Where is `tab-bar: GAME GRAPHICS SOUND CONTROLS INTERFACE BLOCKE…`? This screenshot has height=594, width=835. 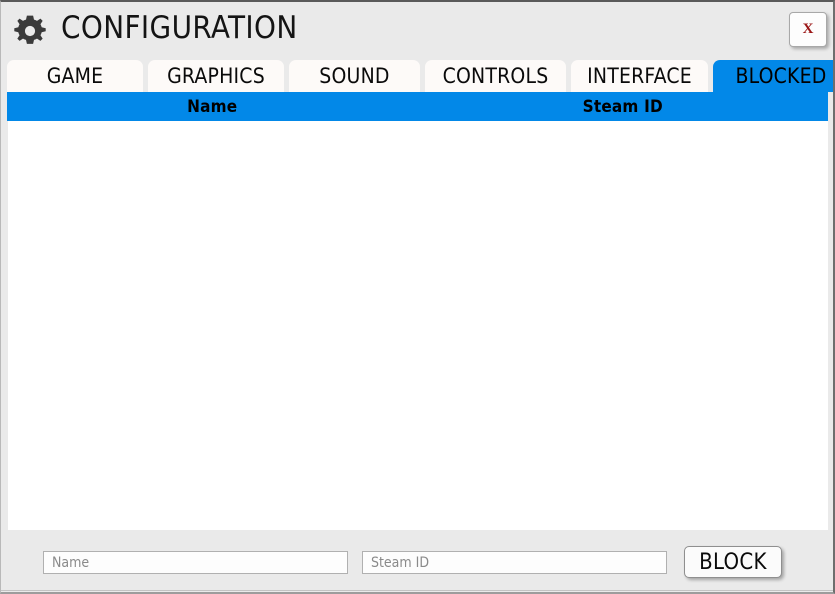 tab-bar: GAME GRAPHICS SOUND CONTROLS INTERFACE BLOCKE… is located at coordinates (420, 76).